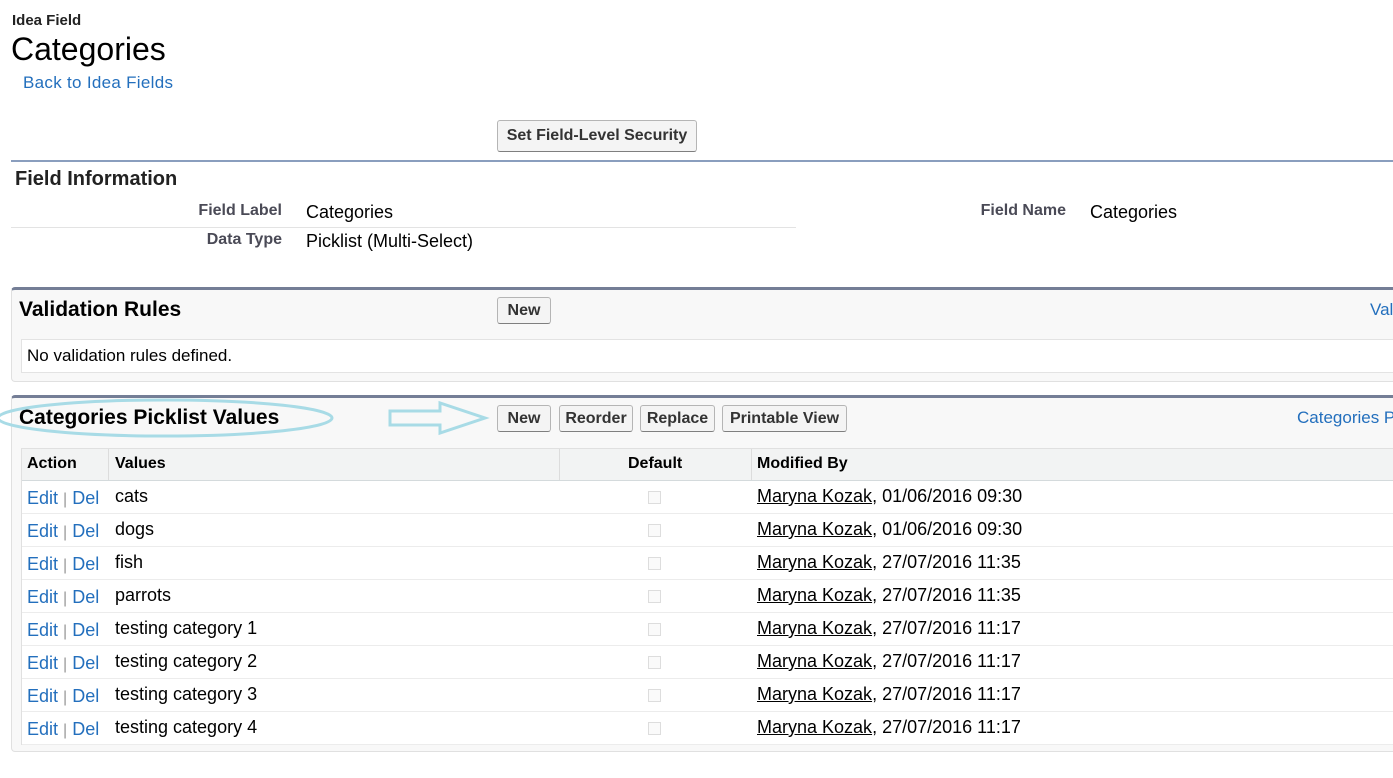  Describe the element at coordinates (186, 628) in the screenshot. I see `picklist-value: testing category 1` at that location.